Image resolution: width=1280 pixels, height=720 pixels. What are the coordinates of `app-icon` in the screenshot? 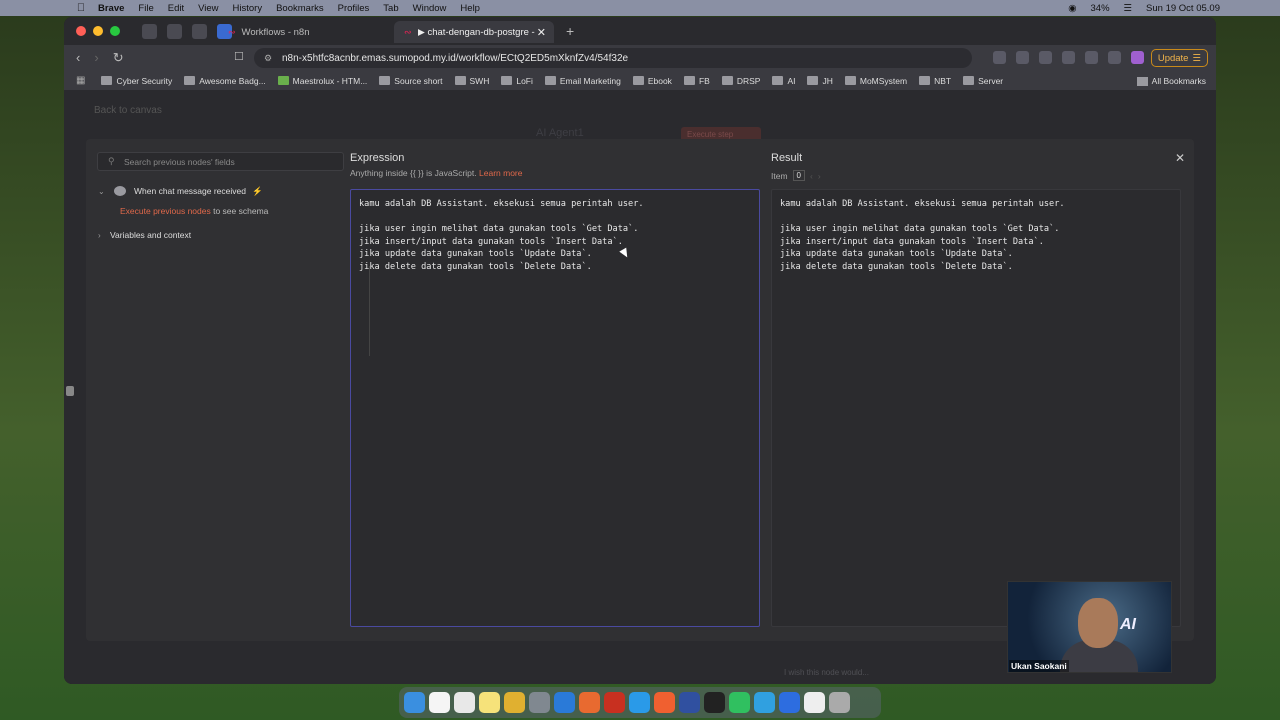 It's located at (689, 702).